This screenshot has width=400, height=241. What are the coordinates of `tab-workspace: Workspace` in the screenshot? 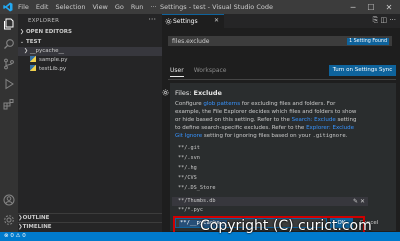 It's located at (210, 72).